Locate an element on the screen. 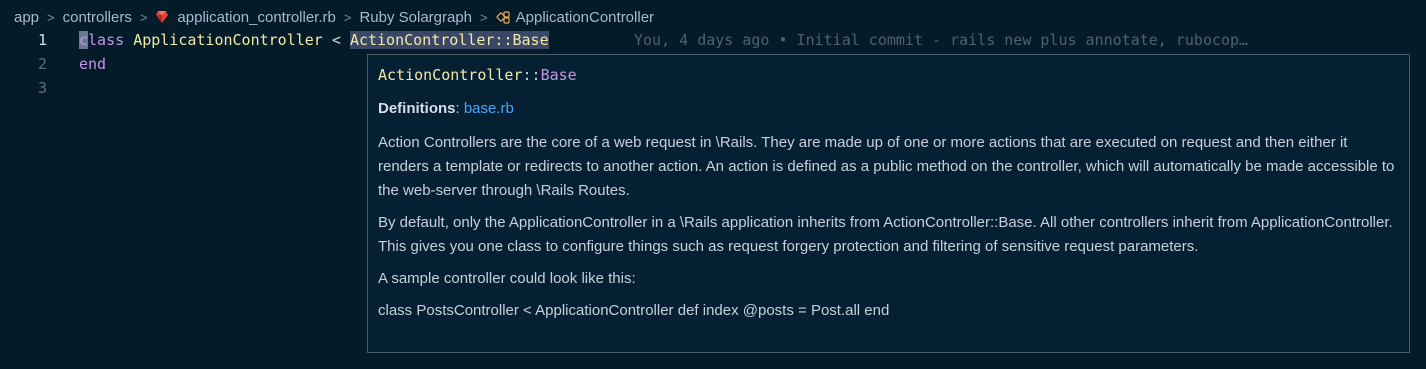 This screenshot has height=369, width=1426. parent-class-highlighted: ActionController::Base is located at coordinates (449, 40).